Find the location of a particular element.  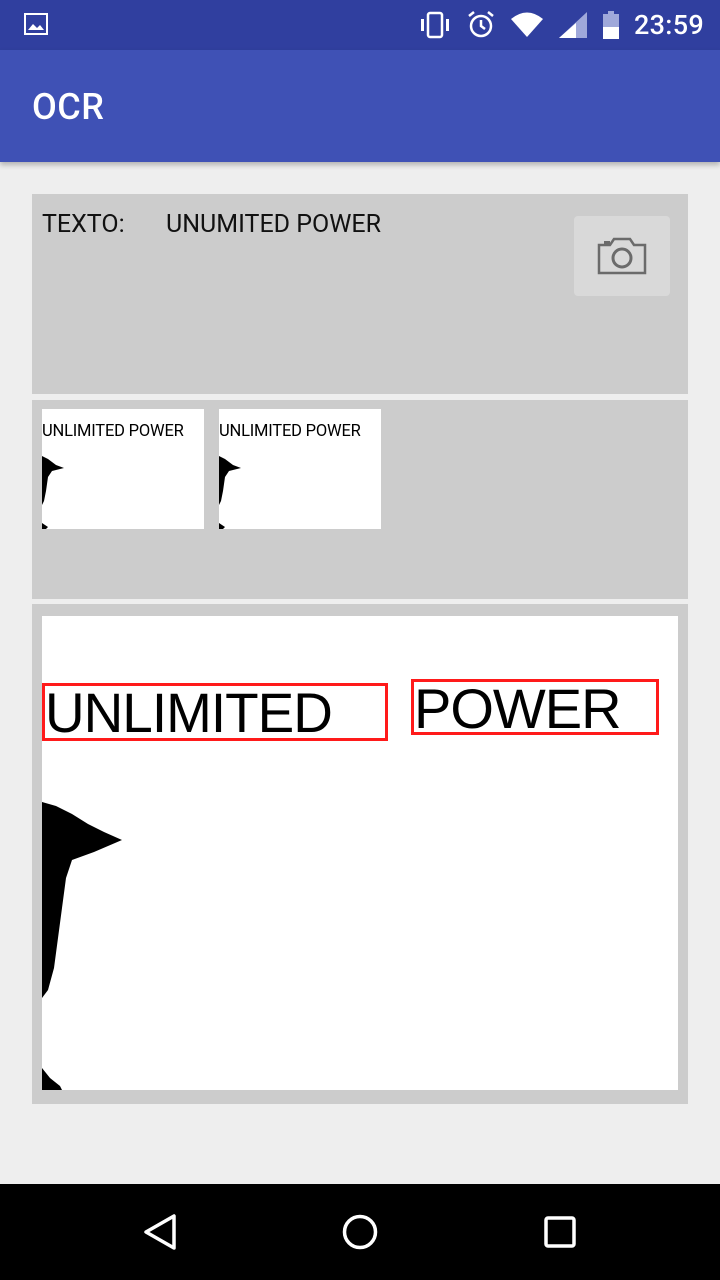

camera-button is located at coordinates (622, 256).